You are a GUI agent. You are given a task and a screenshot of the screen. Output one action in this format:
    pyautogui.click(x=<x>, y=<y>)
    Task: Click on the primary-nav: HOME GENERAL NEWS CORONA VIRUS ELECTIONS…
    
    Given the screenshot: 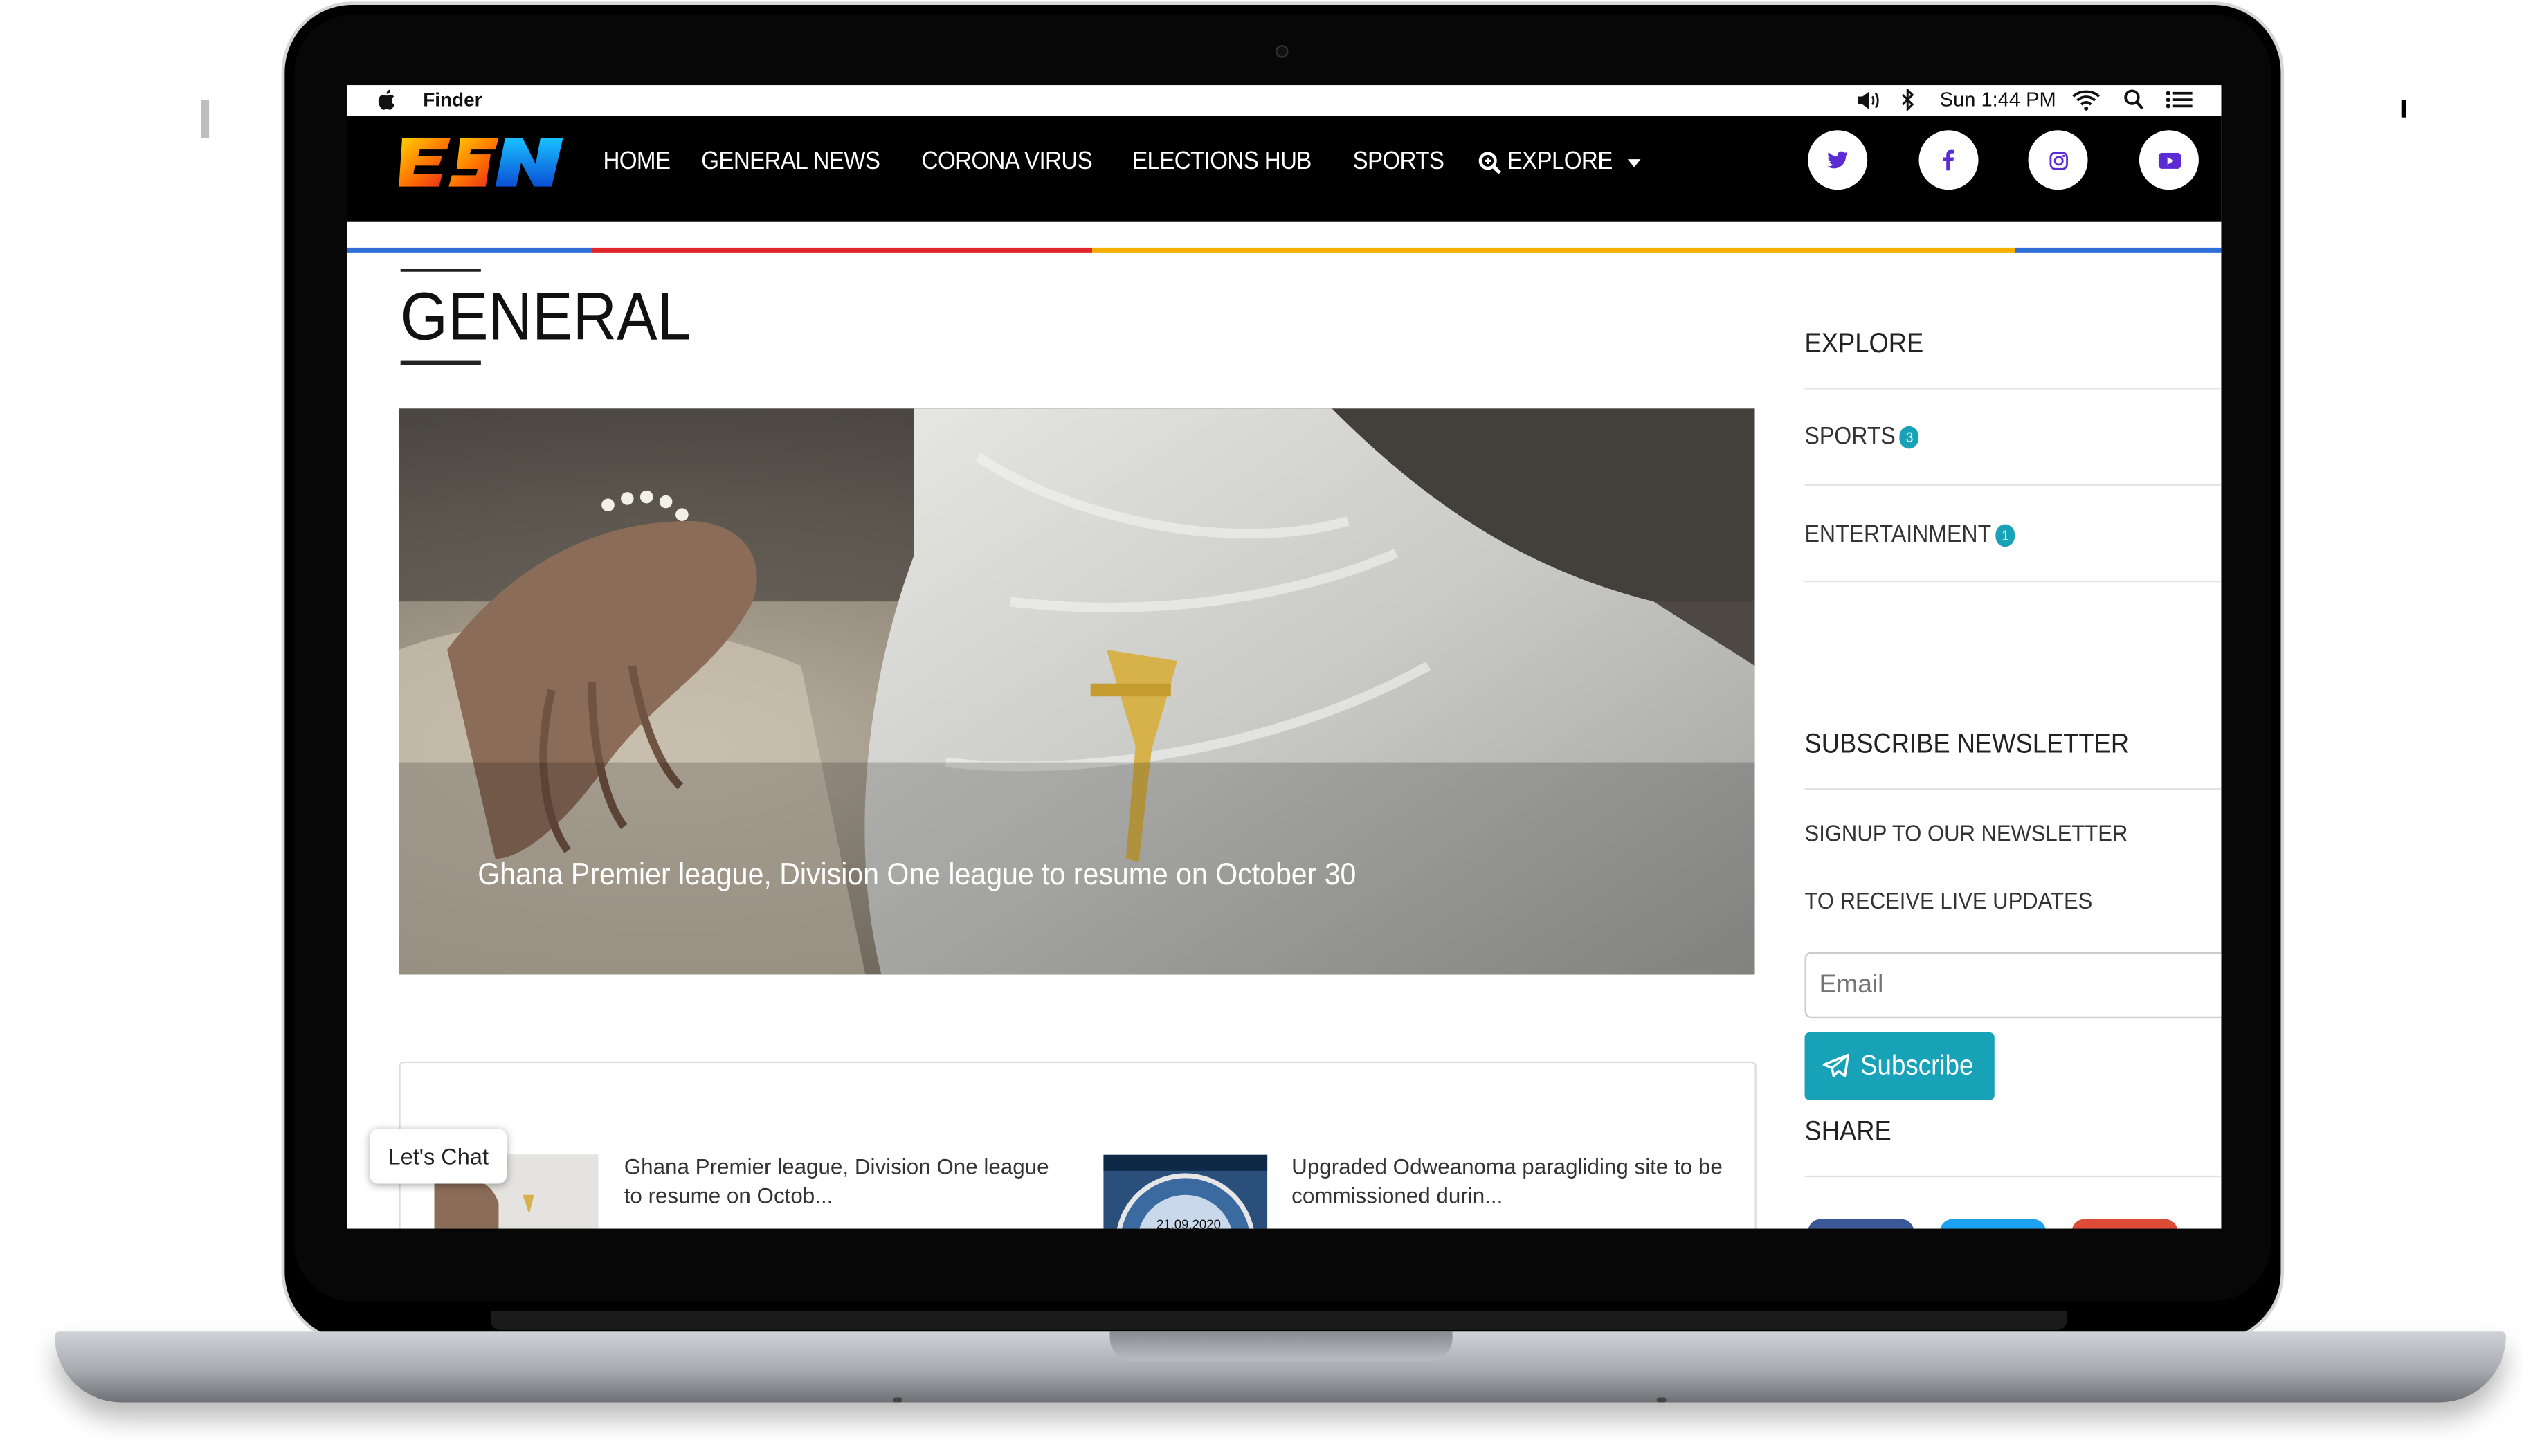 What is the action you would take?
    pyautogui.click(x=1122, y=162)
    